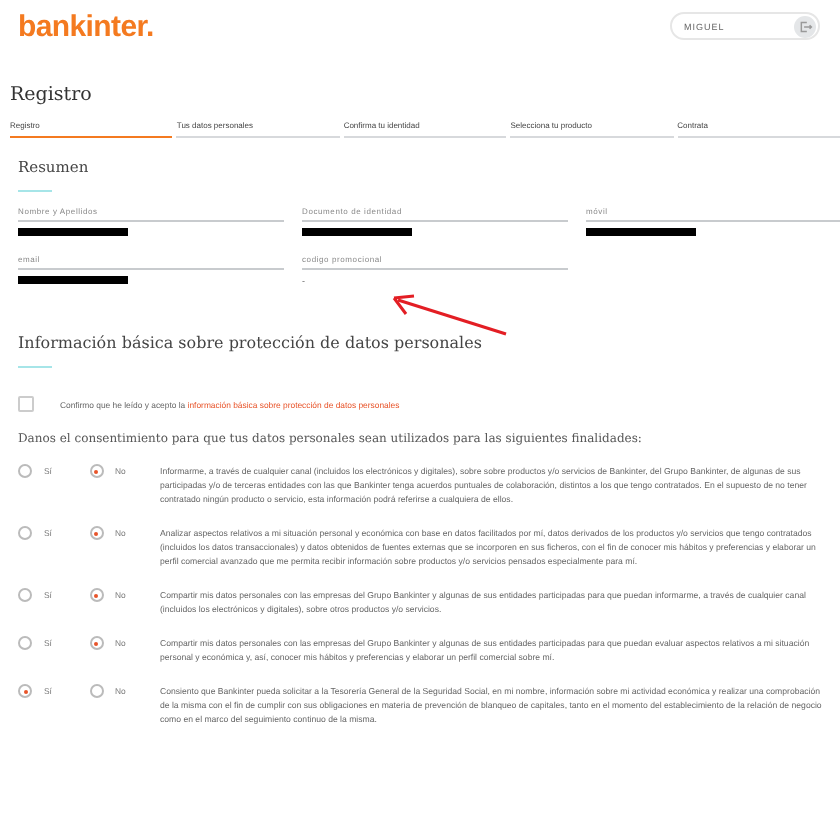 This screenshot has height=824, width=840. What do you see at coordinates (26, 404) in the screenshot?
I see `confirm-checkbox` at bounding box center [26, 404].